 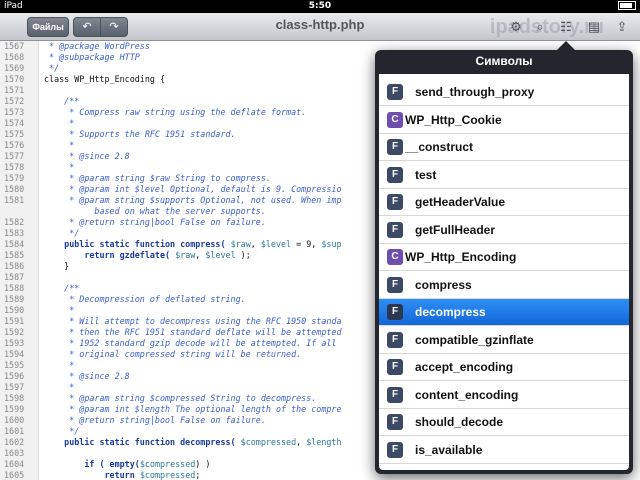 What do you see at coordinates (443, 284) in the screenshot?
I see `symbol-label: compress` at bounding box center [443, 284].